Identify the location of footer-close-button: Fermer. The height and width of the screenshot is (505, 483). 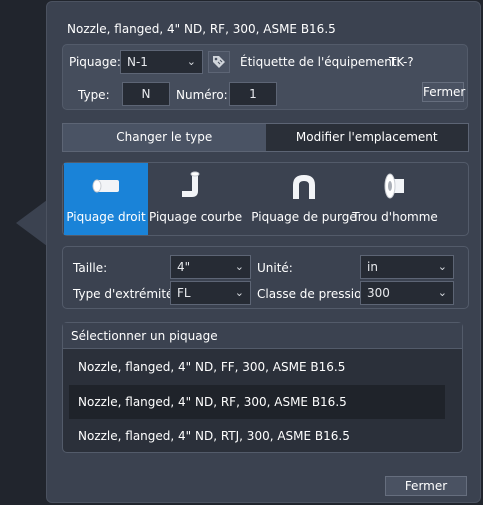
(426, 486).